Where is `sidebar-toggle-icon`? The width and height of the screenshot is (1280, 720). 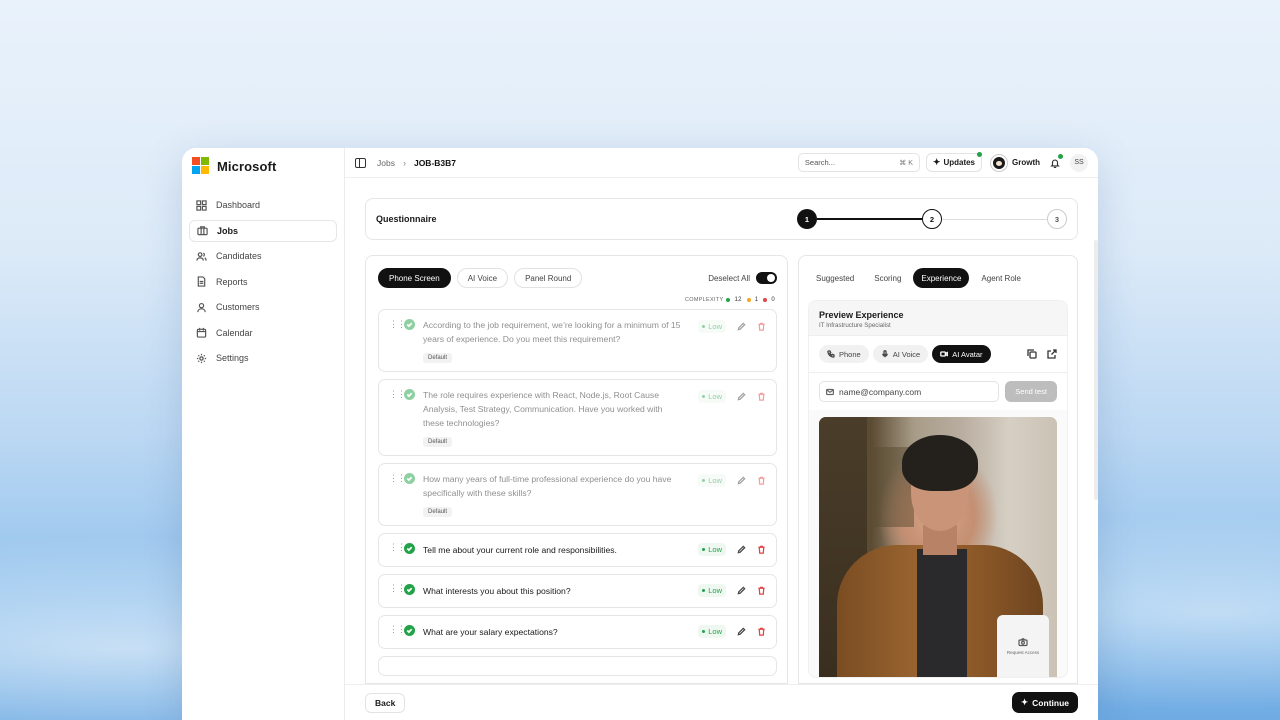 sidebar-toggle-icon is located at coordinates (360, 162).